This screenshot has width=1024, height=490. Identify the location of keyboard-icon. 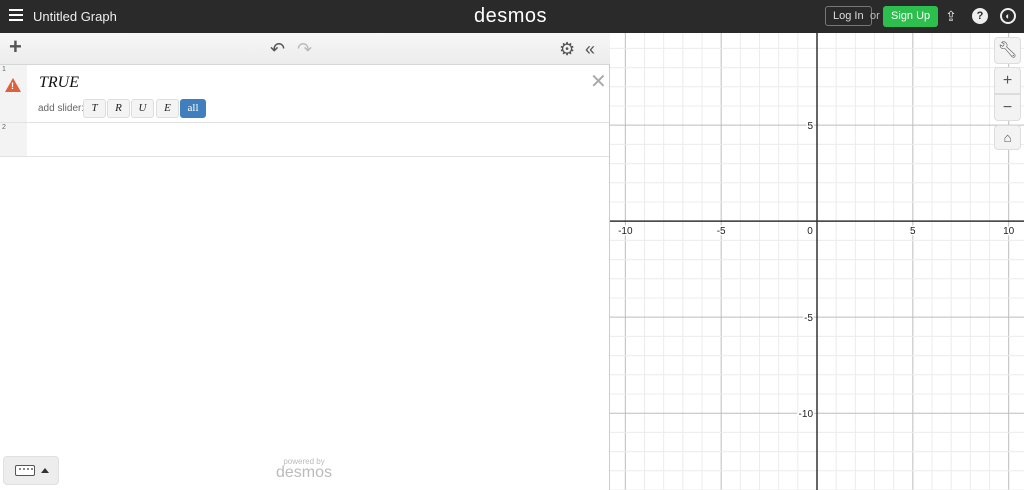
(25, 470).